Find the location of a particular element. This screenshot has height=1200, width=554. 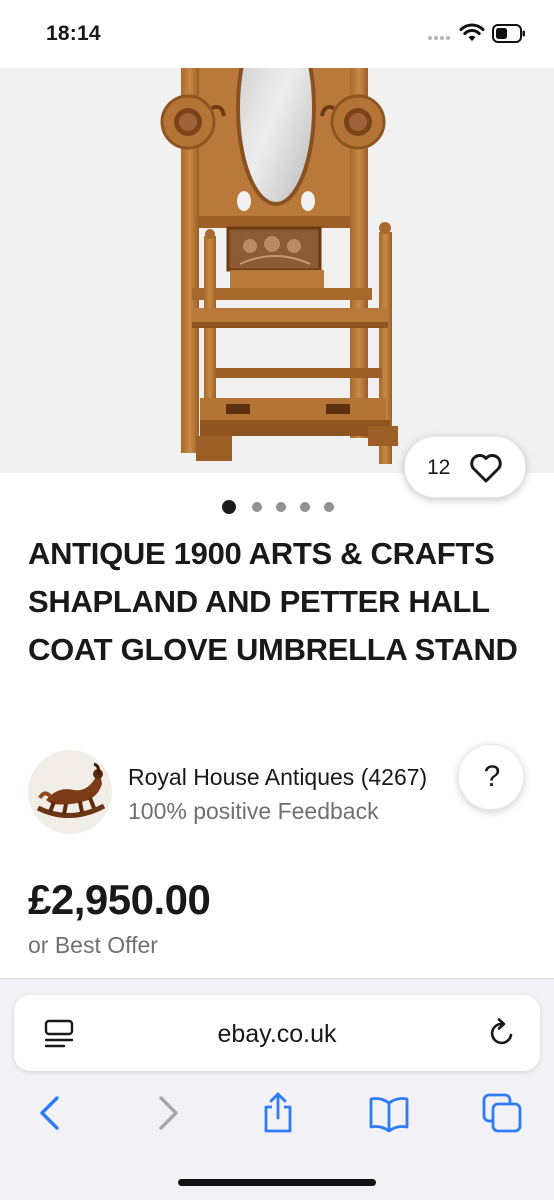

share-icon is located at coordinates (278, 1113).